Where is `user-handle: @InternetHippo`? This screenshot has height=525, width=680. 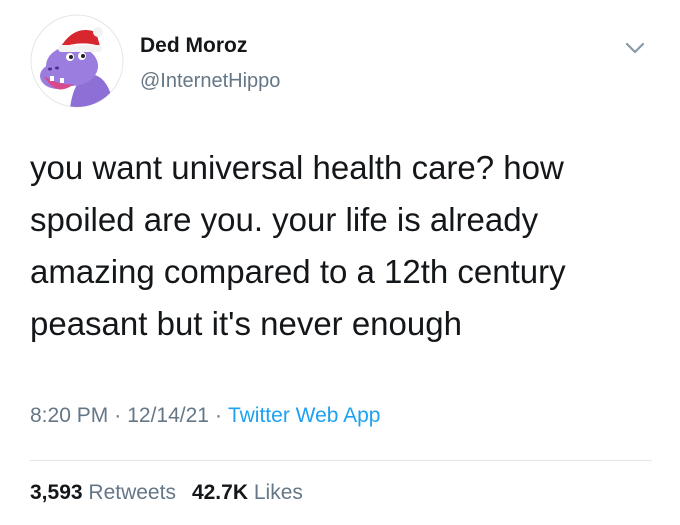 user-handle: @InternetHippo is located at coordinates (210, 81).